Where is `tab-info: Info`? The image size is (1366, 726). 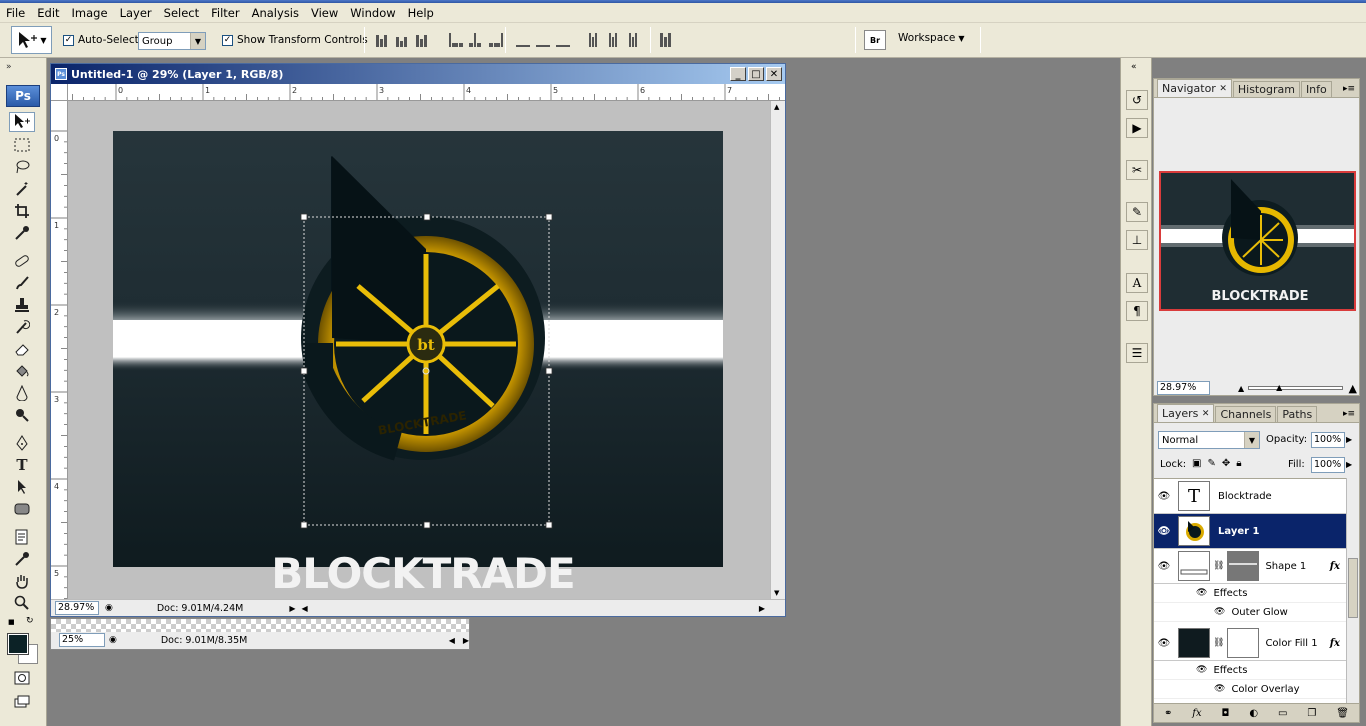 tab-info: Info is located at coordinates (1316, 89).